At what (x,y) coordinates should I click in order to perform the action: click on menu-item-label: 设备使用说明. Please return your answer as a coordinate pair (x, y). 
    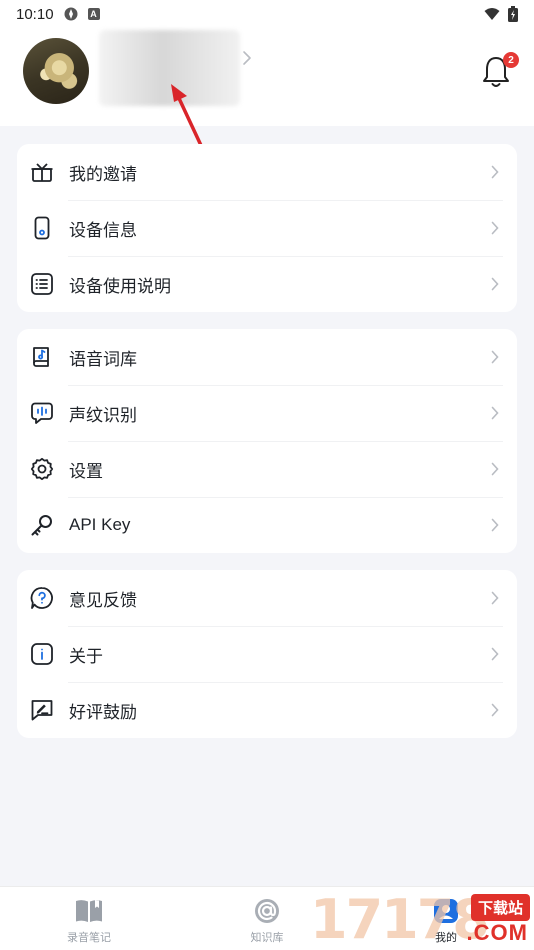
    Looking at the image, I should click on (120, 286).